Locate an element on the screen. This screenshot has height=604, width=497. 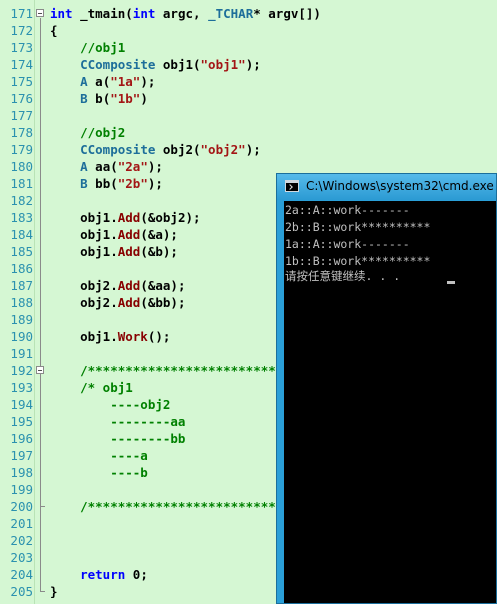
code-token: "obj2" is located at coordinates (223, 149).